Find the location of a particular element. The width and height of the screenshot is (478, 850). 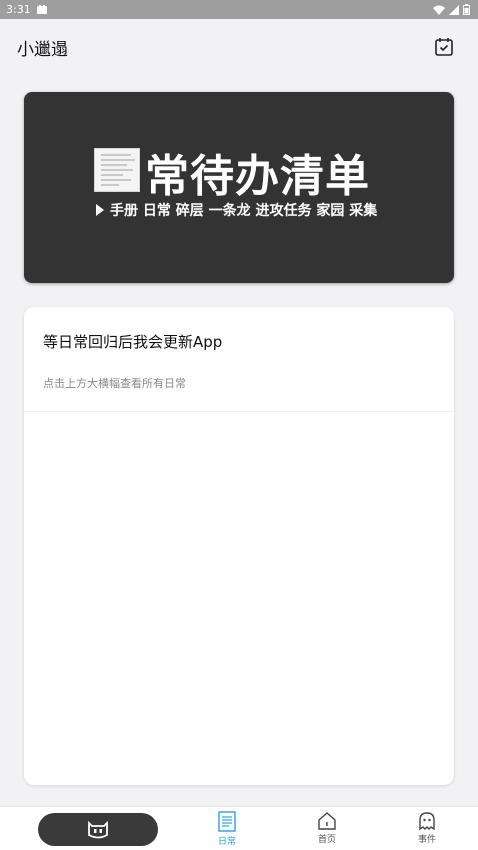

card-divider is located at coordinates (239, 411).